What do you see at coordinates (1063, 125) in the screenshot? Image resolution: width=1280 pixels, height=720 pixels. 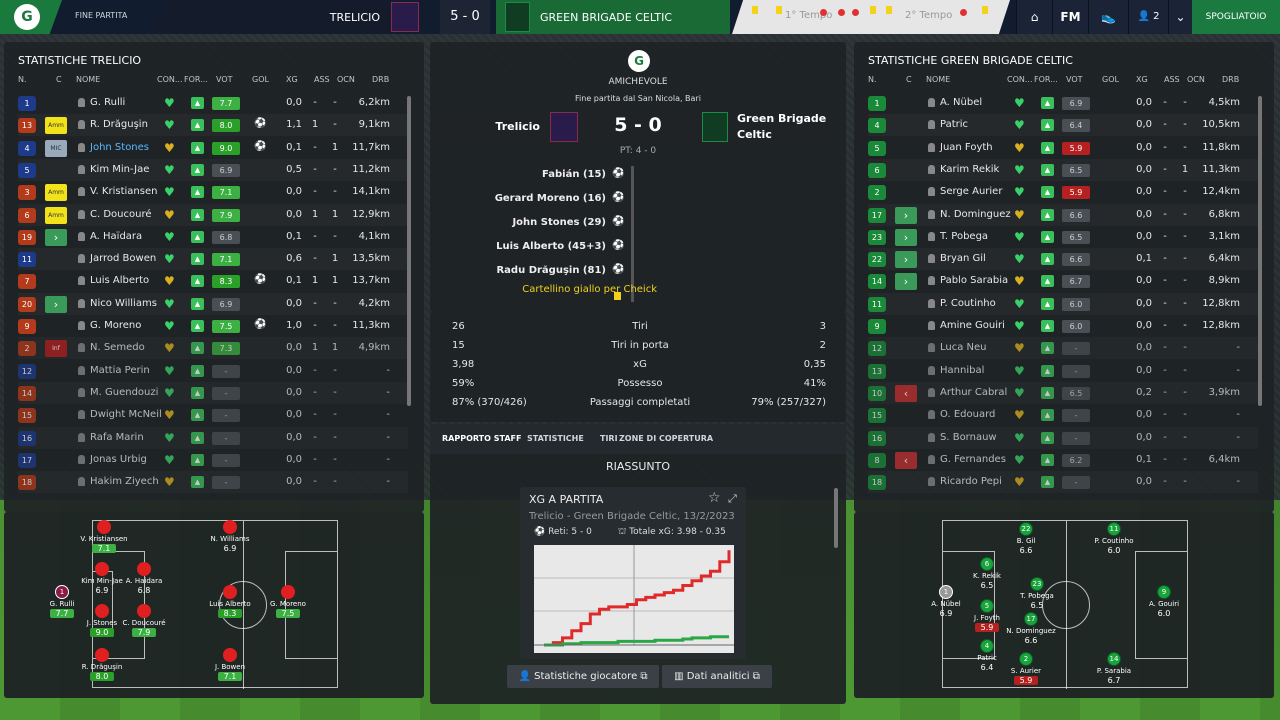 I see `table-row: 4 Patric ♥ ▲ 6.4 0,0- -10,5km` at bounding box center [1063, 125].